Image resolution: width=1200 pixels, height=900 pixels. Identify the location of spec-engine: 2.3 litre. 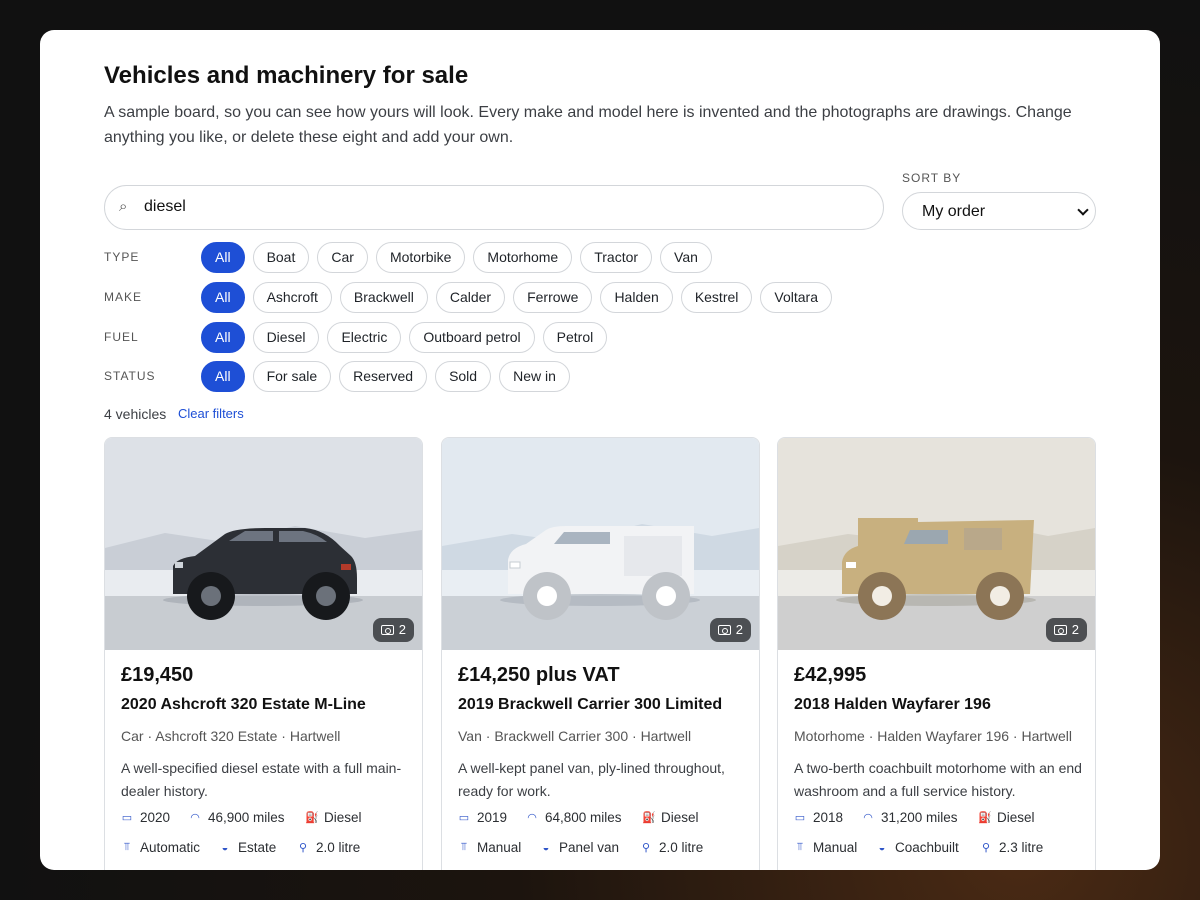
(1021, 847).